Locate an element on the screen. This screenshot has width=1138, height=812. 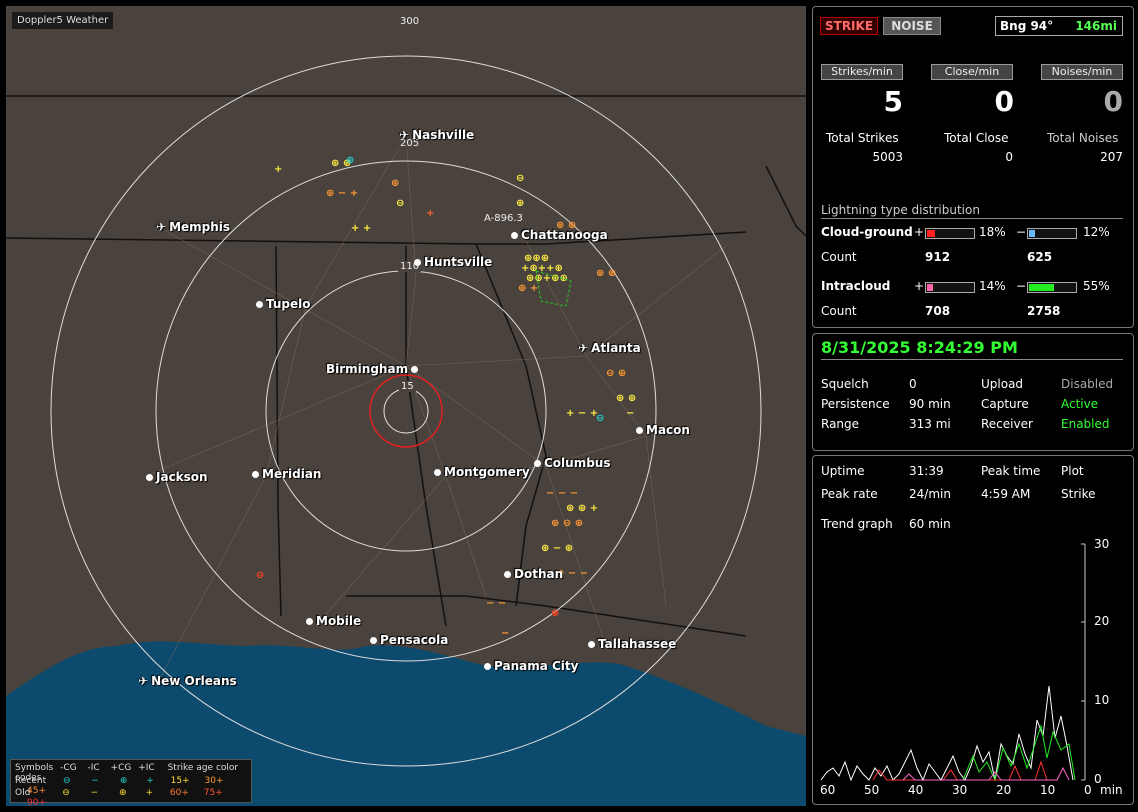
total-close-label: Total Close is located at coordinates (976, 138).